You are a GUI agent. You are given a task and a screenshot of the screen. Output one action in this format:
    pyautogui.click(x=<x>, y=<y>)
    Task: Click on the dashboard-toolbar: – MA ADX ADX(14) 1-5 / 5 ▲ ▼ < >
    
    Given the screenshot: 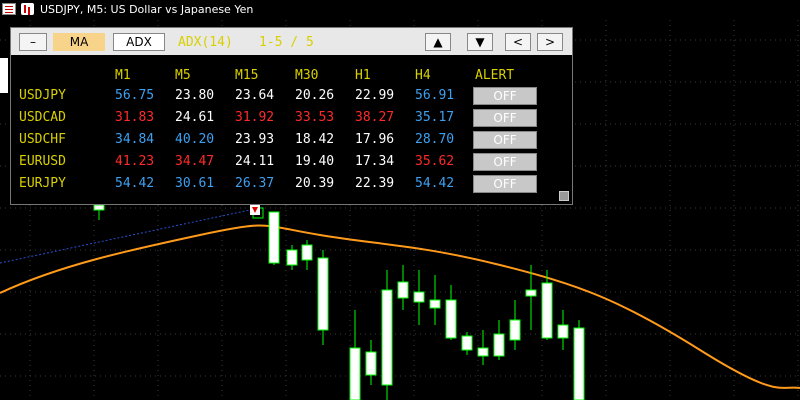 What is the action you would take?
    pyautogui.click(x=291, y=41)
    